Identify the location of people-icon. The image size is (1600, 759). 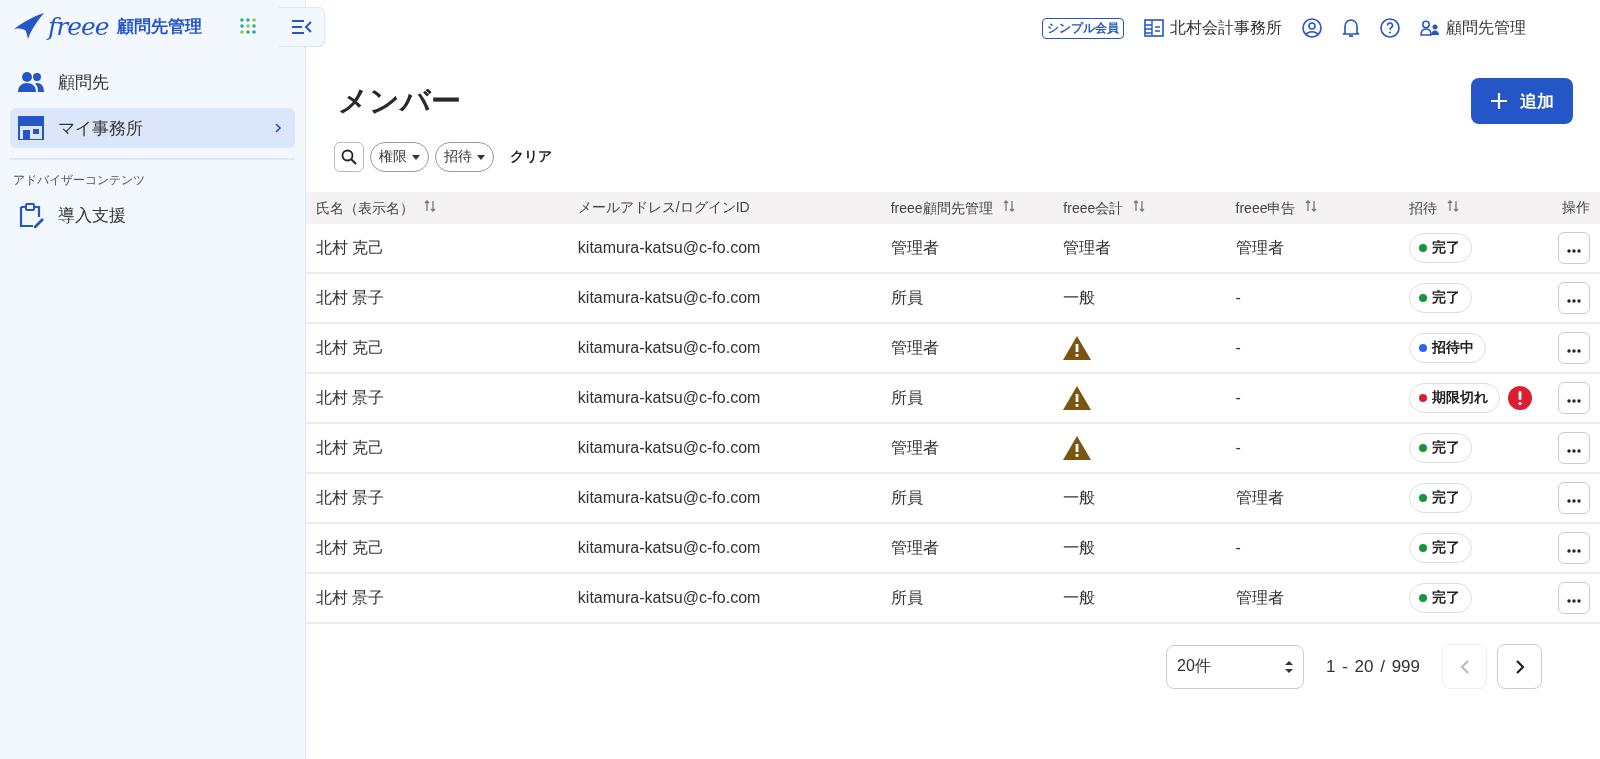
(31, 82).